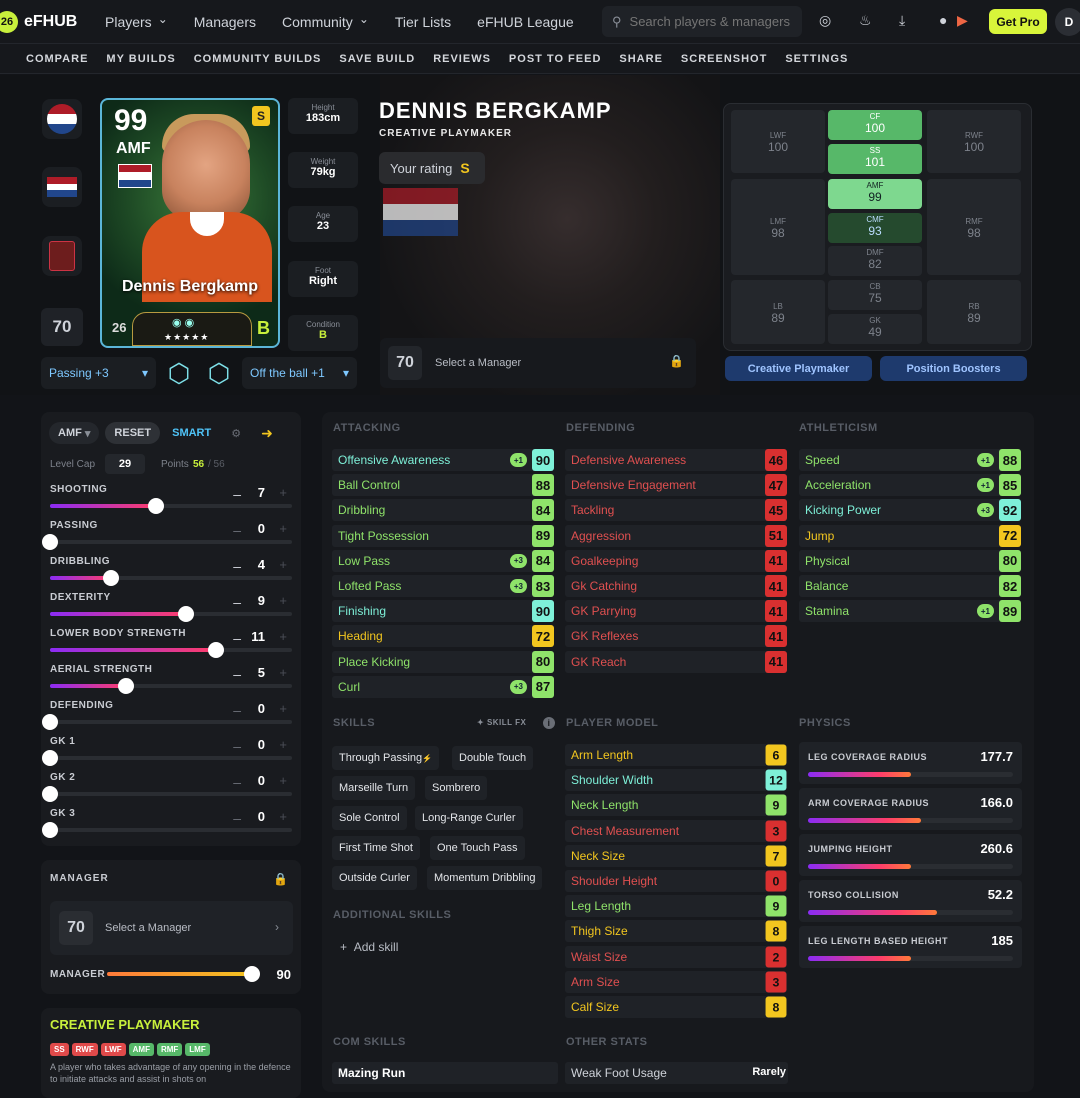 This screenshot has height=1098, width=1080. I want to click on position-cmf: CMF 93, so click(875, 228).